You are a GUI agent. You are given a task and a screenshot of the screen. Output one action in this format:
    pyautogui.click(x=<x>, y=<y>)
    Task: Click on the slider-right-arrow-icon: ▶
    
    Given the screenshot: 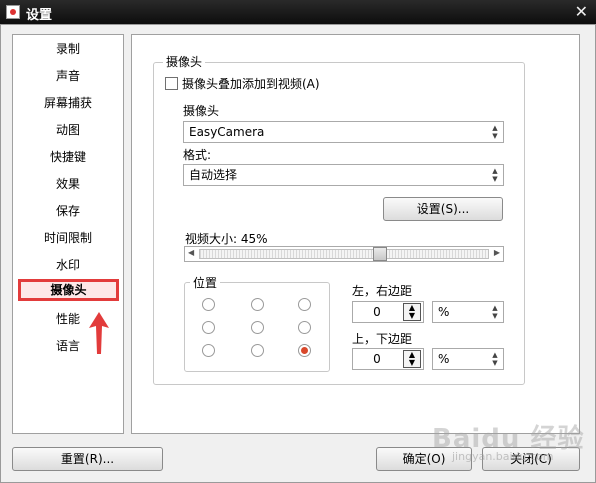 What is the action you would take?
    pyautogui.click(x=497, y=252)
    